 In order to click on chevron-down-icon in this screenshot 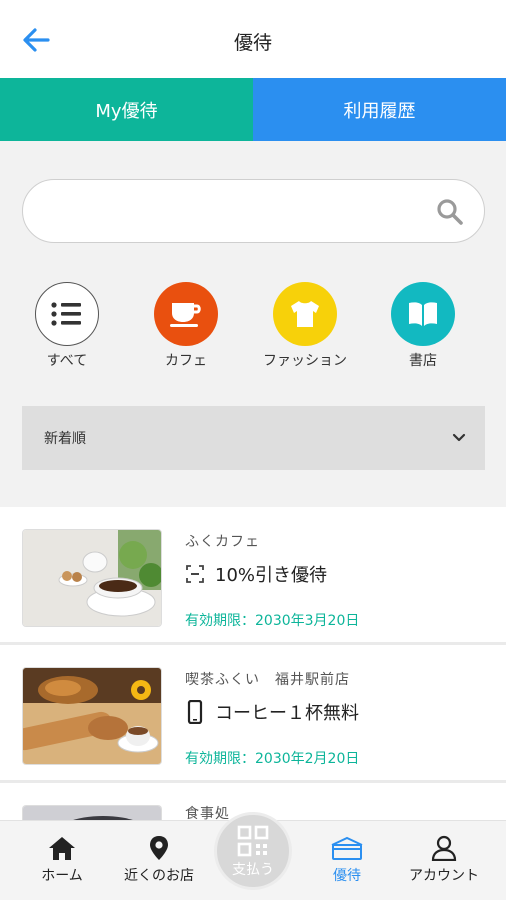, I will do `click(459, 437)`.